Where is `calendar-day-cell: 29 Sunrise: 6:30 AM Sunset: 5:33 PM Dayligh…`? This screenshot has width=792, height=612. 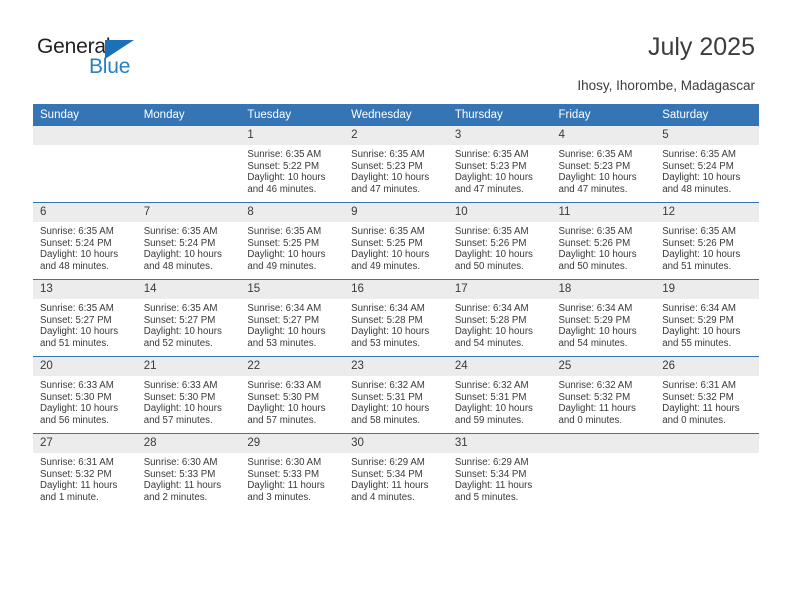
calendar-day-cell: 29 Sunrise: 6:30 AM Sunset: 5:33 PM Dayligh… is located at coordinates (292, 471).